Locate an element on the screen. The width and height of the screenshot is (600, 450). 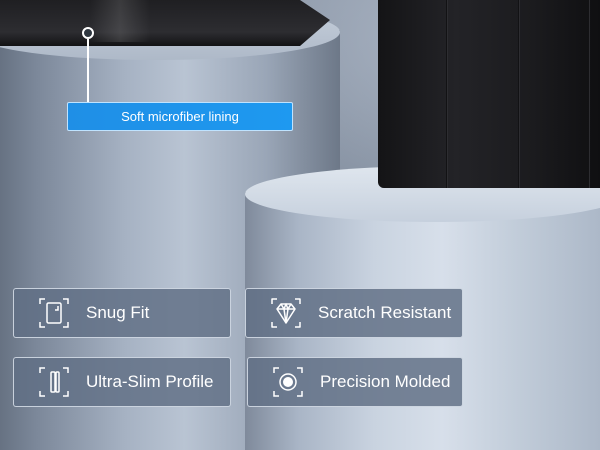
slim-profile-icon is located at coordinates (54, 382).